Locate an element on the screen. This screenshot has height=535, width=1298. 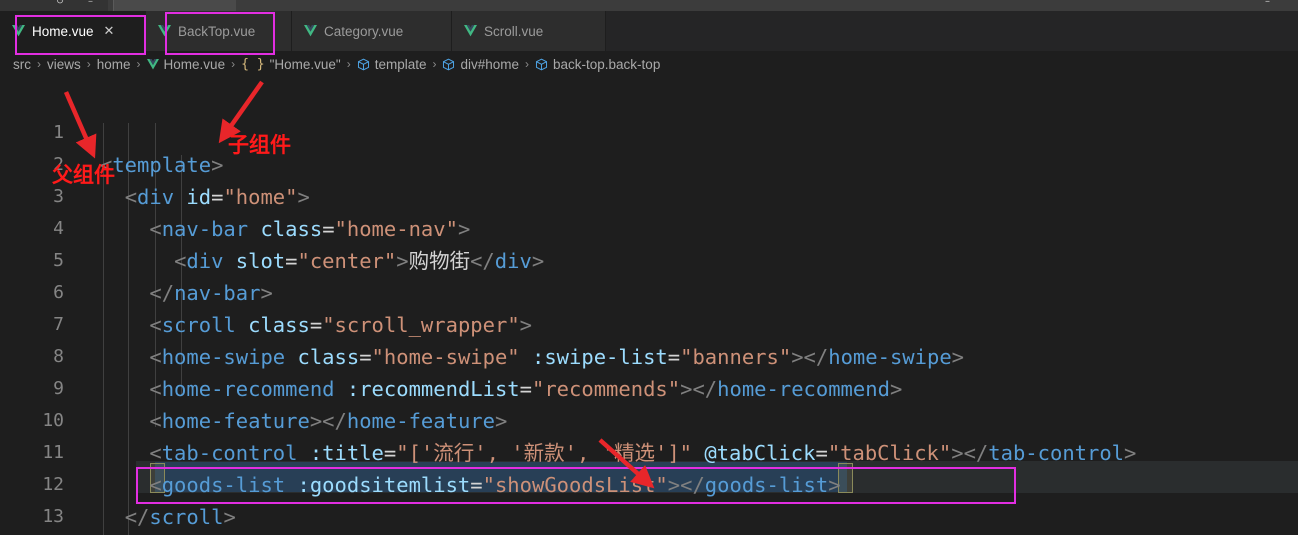
tab-label: Category.vue is located at coordinates (364, 31).